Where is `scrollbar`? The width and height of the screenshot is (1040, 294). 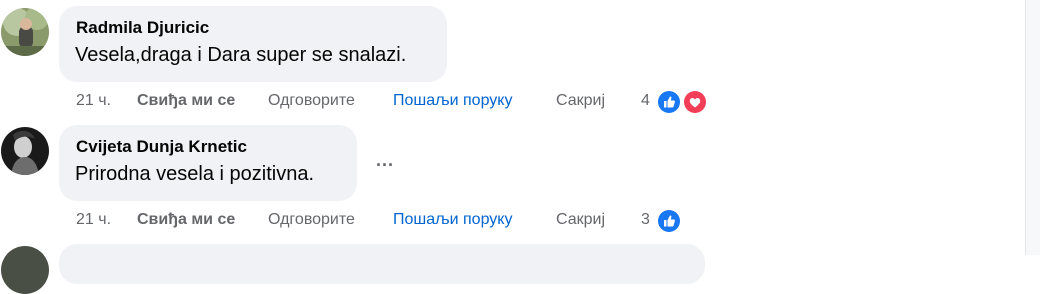
scrollbar is located at coordinates (1032, 127).